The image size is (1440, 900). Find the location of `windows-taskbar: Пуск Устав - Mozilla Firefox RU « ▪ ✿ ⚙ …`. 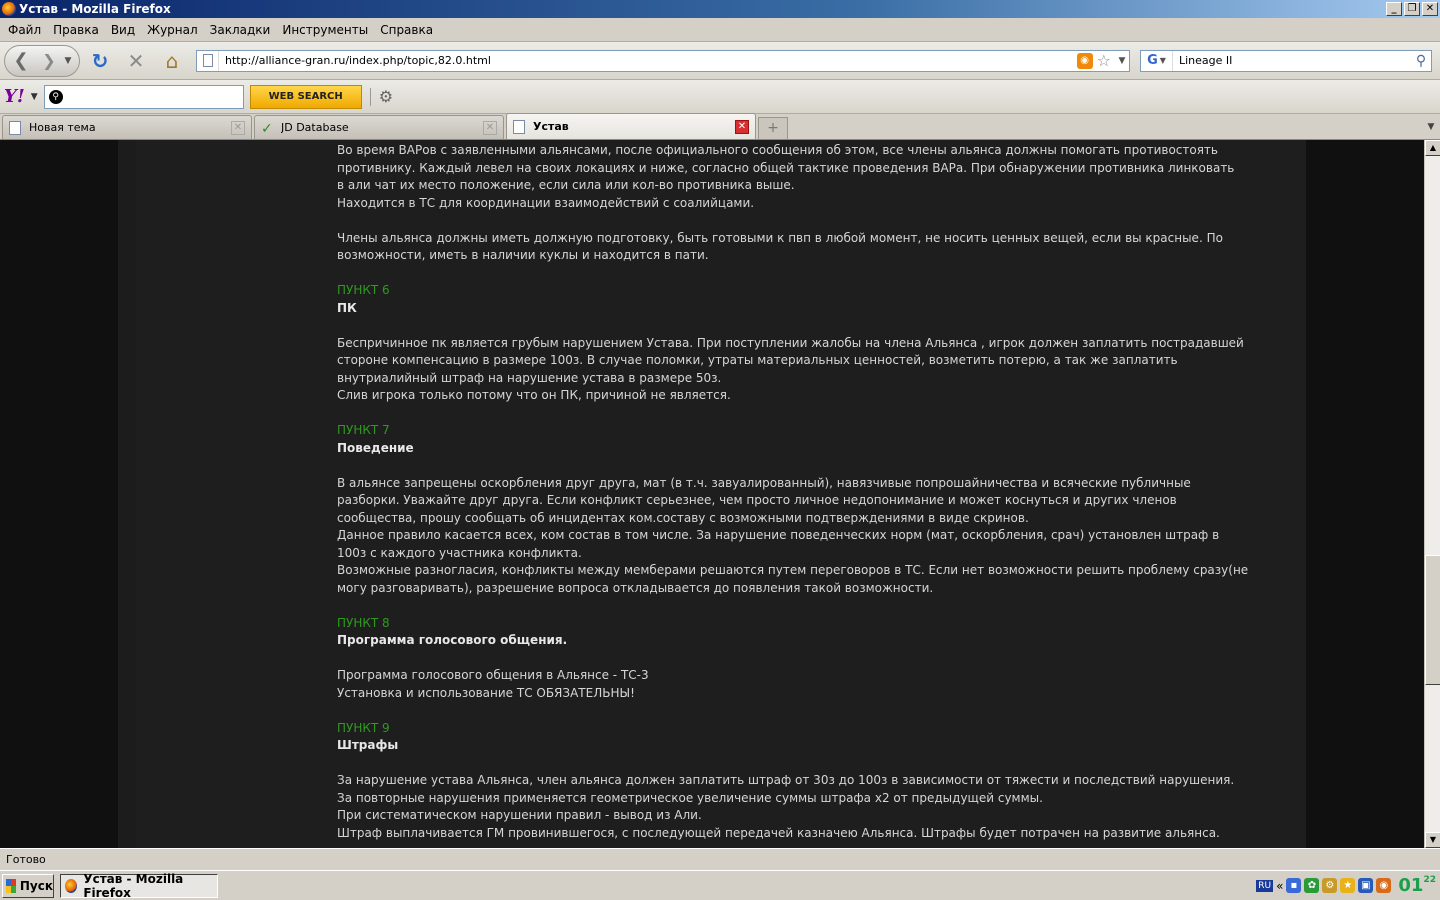

windows-taskbar: Пуск Устав - Mozilla Firefox RU « ▪ ✿ ⚙ … is located at coordinates (720, 885).